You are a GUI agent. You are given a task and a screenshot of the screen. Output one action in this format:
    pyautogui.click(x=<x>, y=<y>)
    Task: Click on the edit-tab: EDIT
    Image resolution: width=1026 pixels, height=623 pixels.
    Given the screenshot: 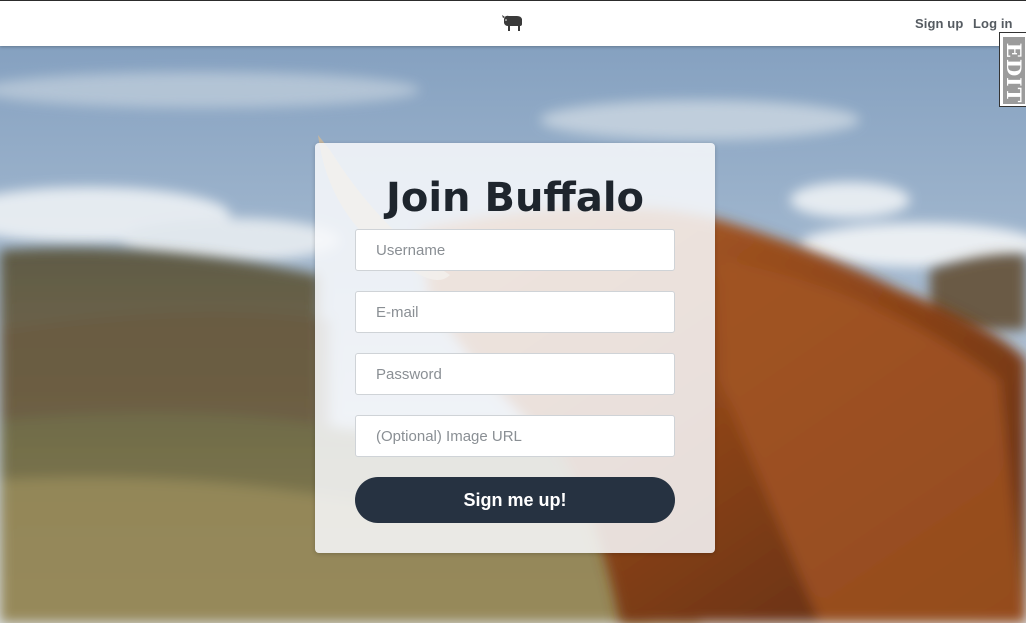 What is the action you would take?
    pyautogui.click(x=1012, y=69)
    